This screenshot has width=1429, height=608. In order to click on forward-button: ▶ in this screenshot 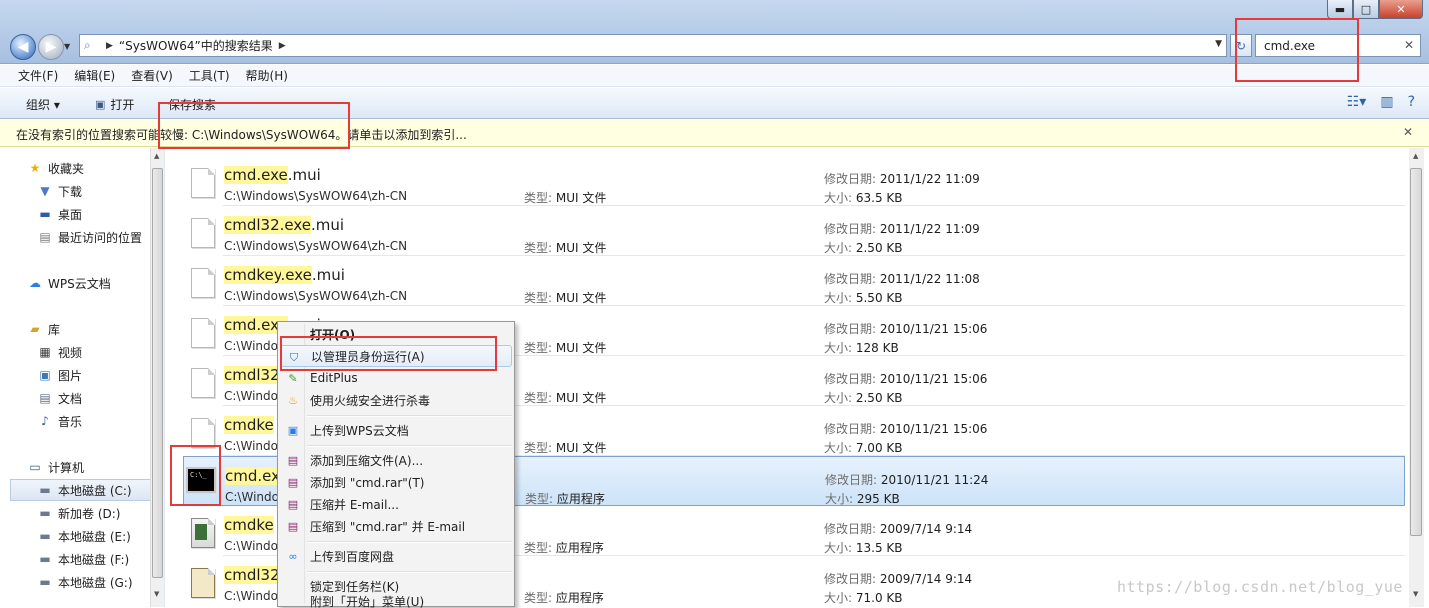, I will do `click(51, 47)`.